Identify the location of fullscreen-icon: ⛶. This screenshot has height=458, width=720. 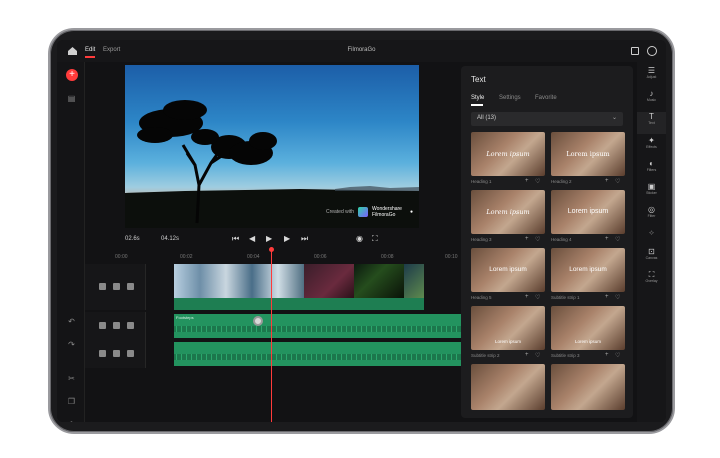
(375, 239).